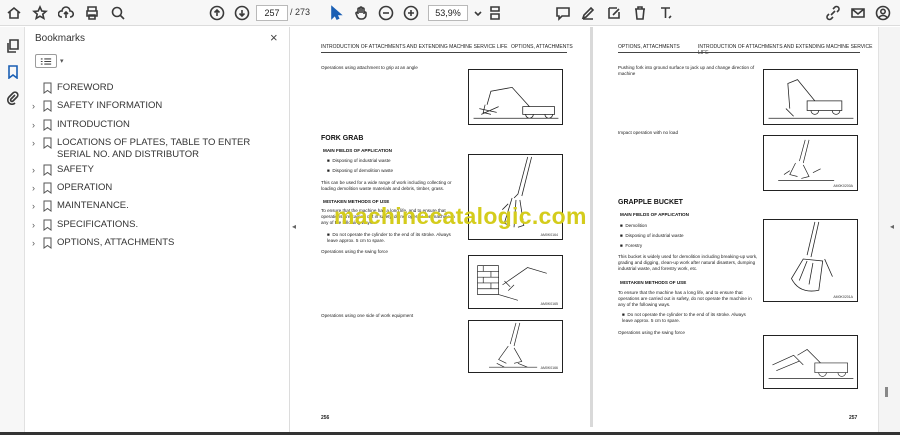 The image size is (900, 435). I want to click on bookmark-label: INTRODUCTION, so click(93, 124).